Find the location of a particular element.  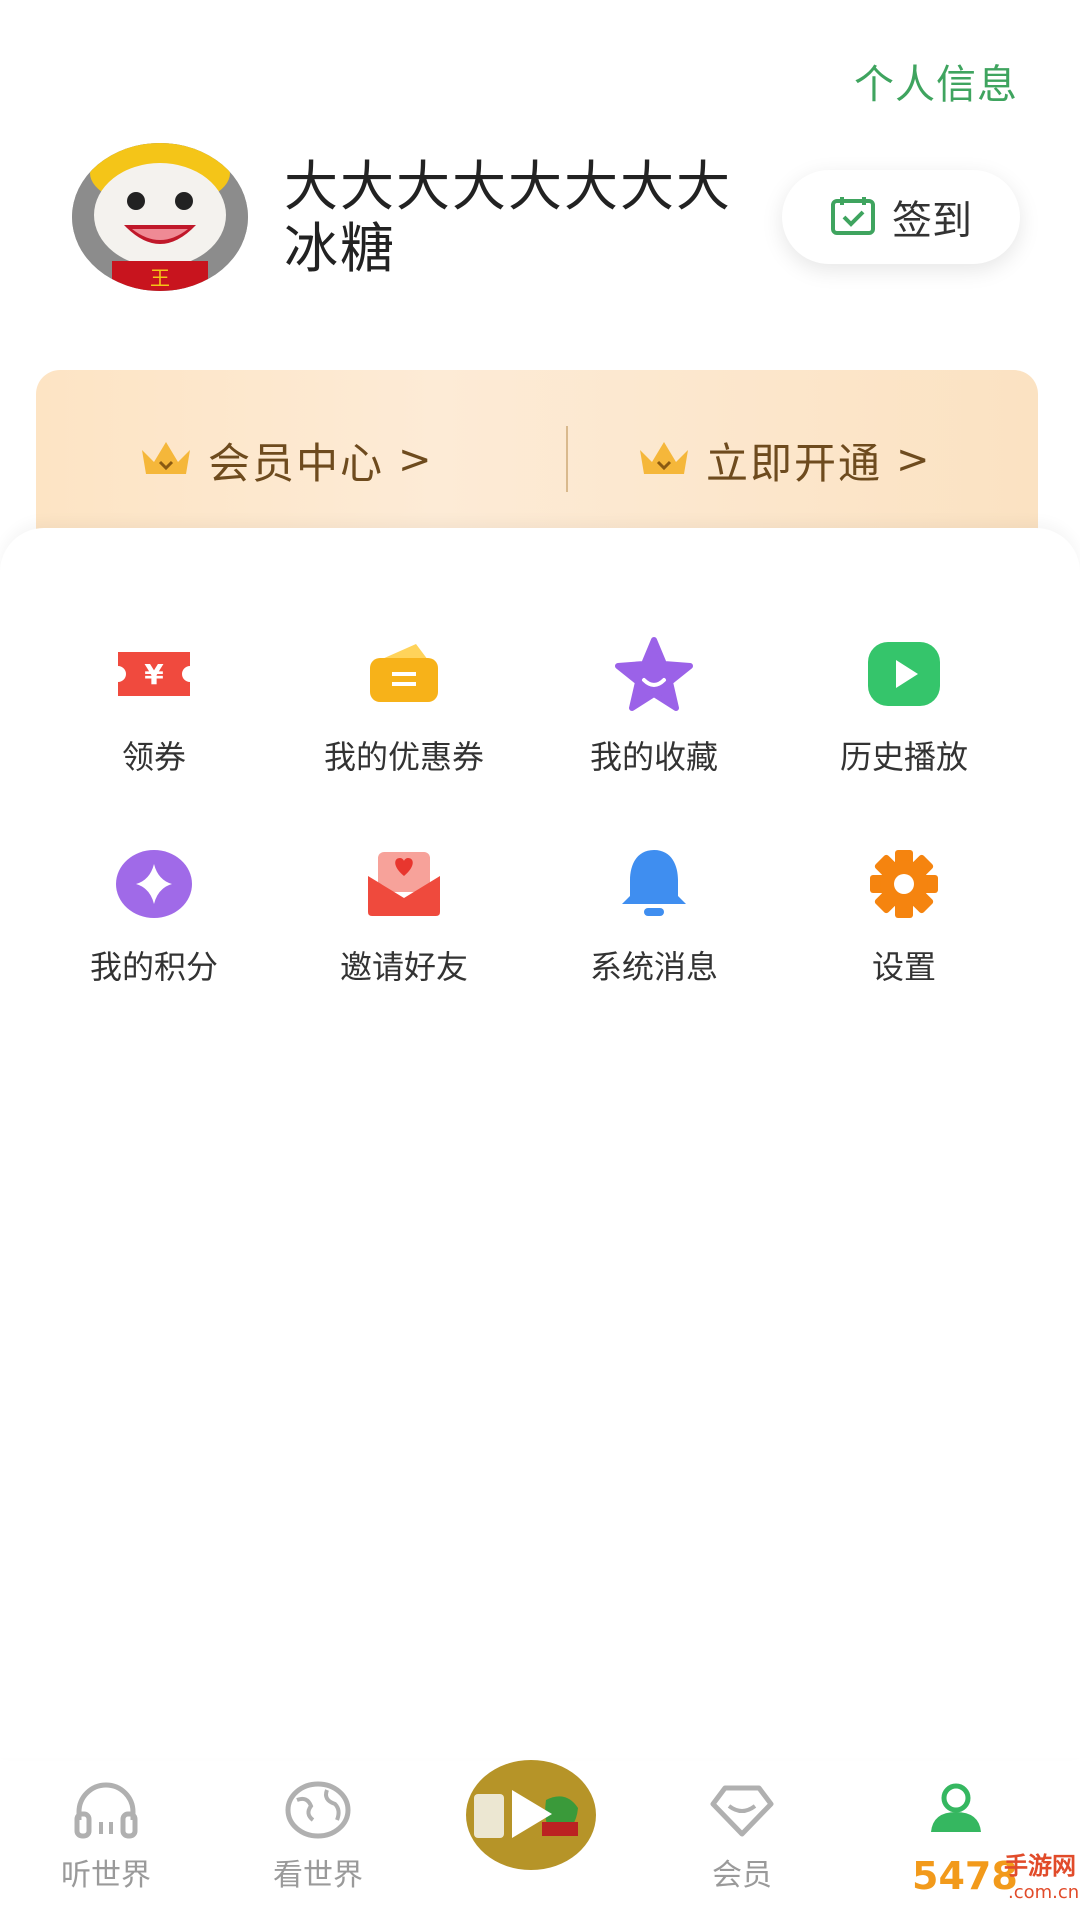

grid-item-label: 我的收藏 is located at coordinates (653, 757).